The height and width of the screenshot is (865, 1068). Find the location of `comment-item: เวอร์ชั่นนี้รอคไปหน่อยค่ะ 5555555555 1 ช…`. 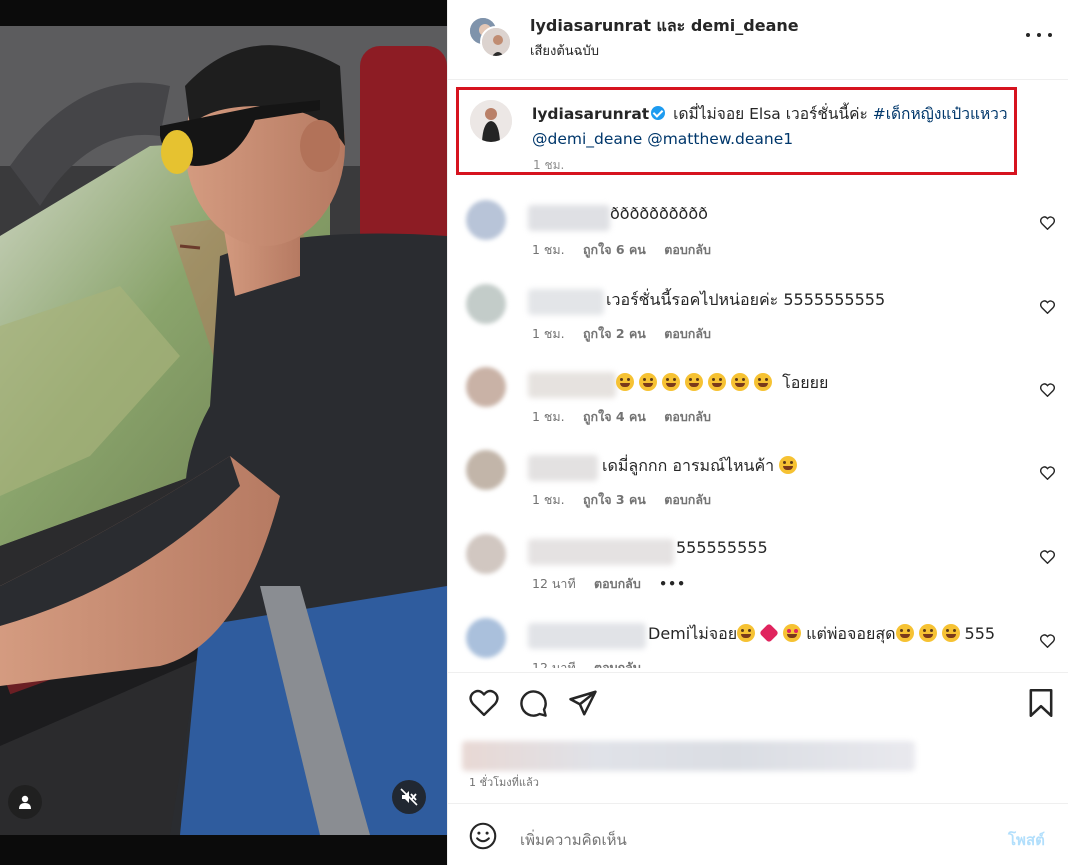

comment-item: เวอร์ชั่นนี้รอคไปหน่อยค่ะ 5555555555 1 ช… is located at coordinates (758, 312).